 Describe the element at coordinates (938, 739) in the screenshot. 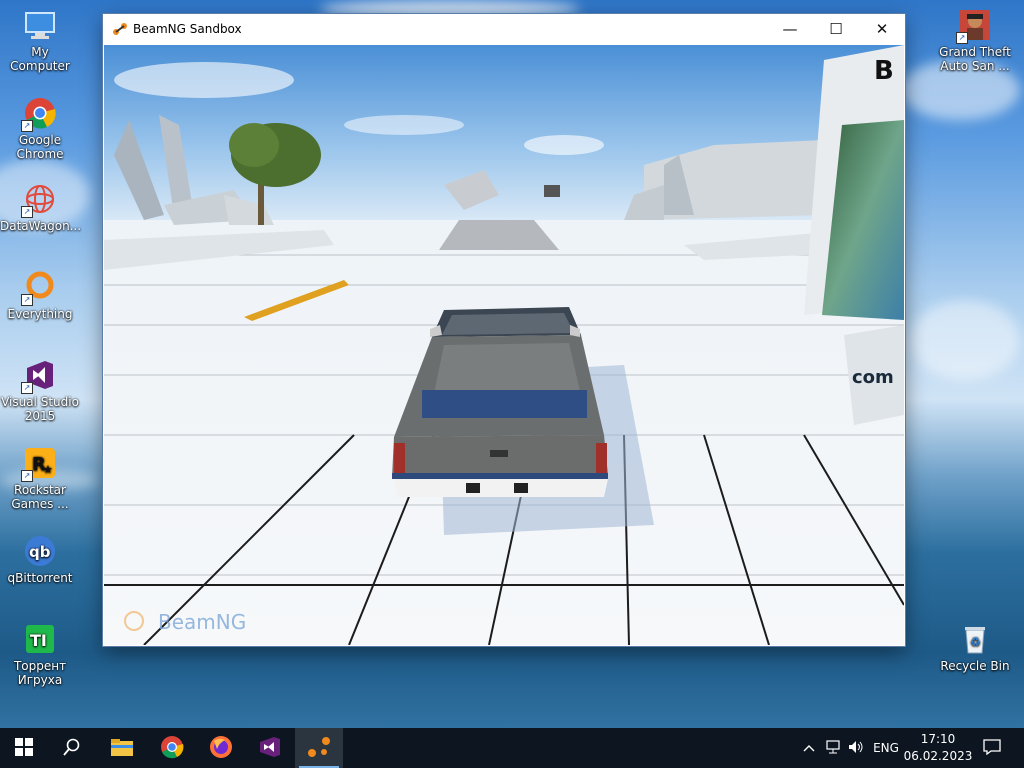

I see `clock-time: 17:10` at that location.